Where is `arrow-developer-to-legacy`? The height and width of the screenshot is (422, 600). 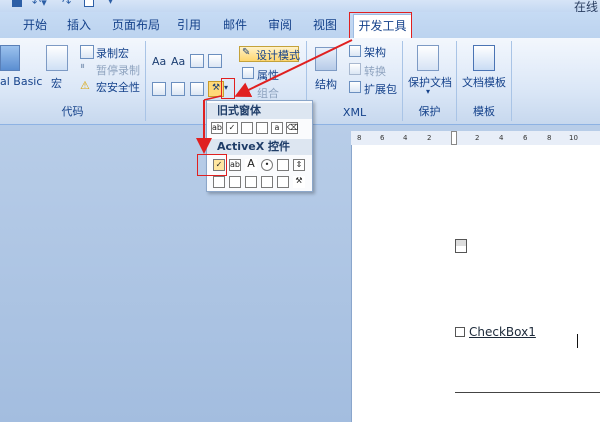 arrow-developer-to-legacy is located at coordinates (293, 68).